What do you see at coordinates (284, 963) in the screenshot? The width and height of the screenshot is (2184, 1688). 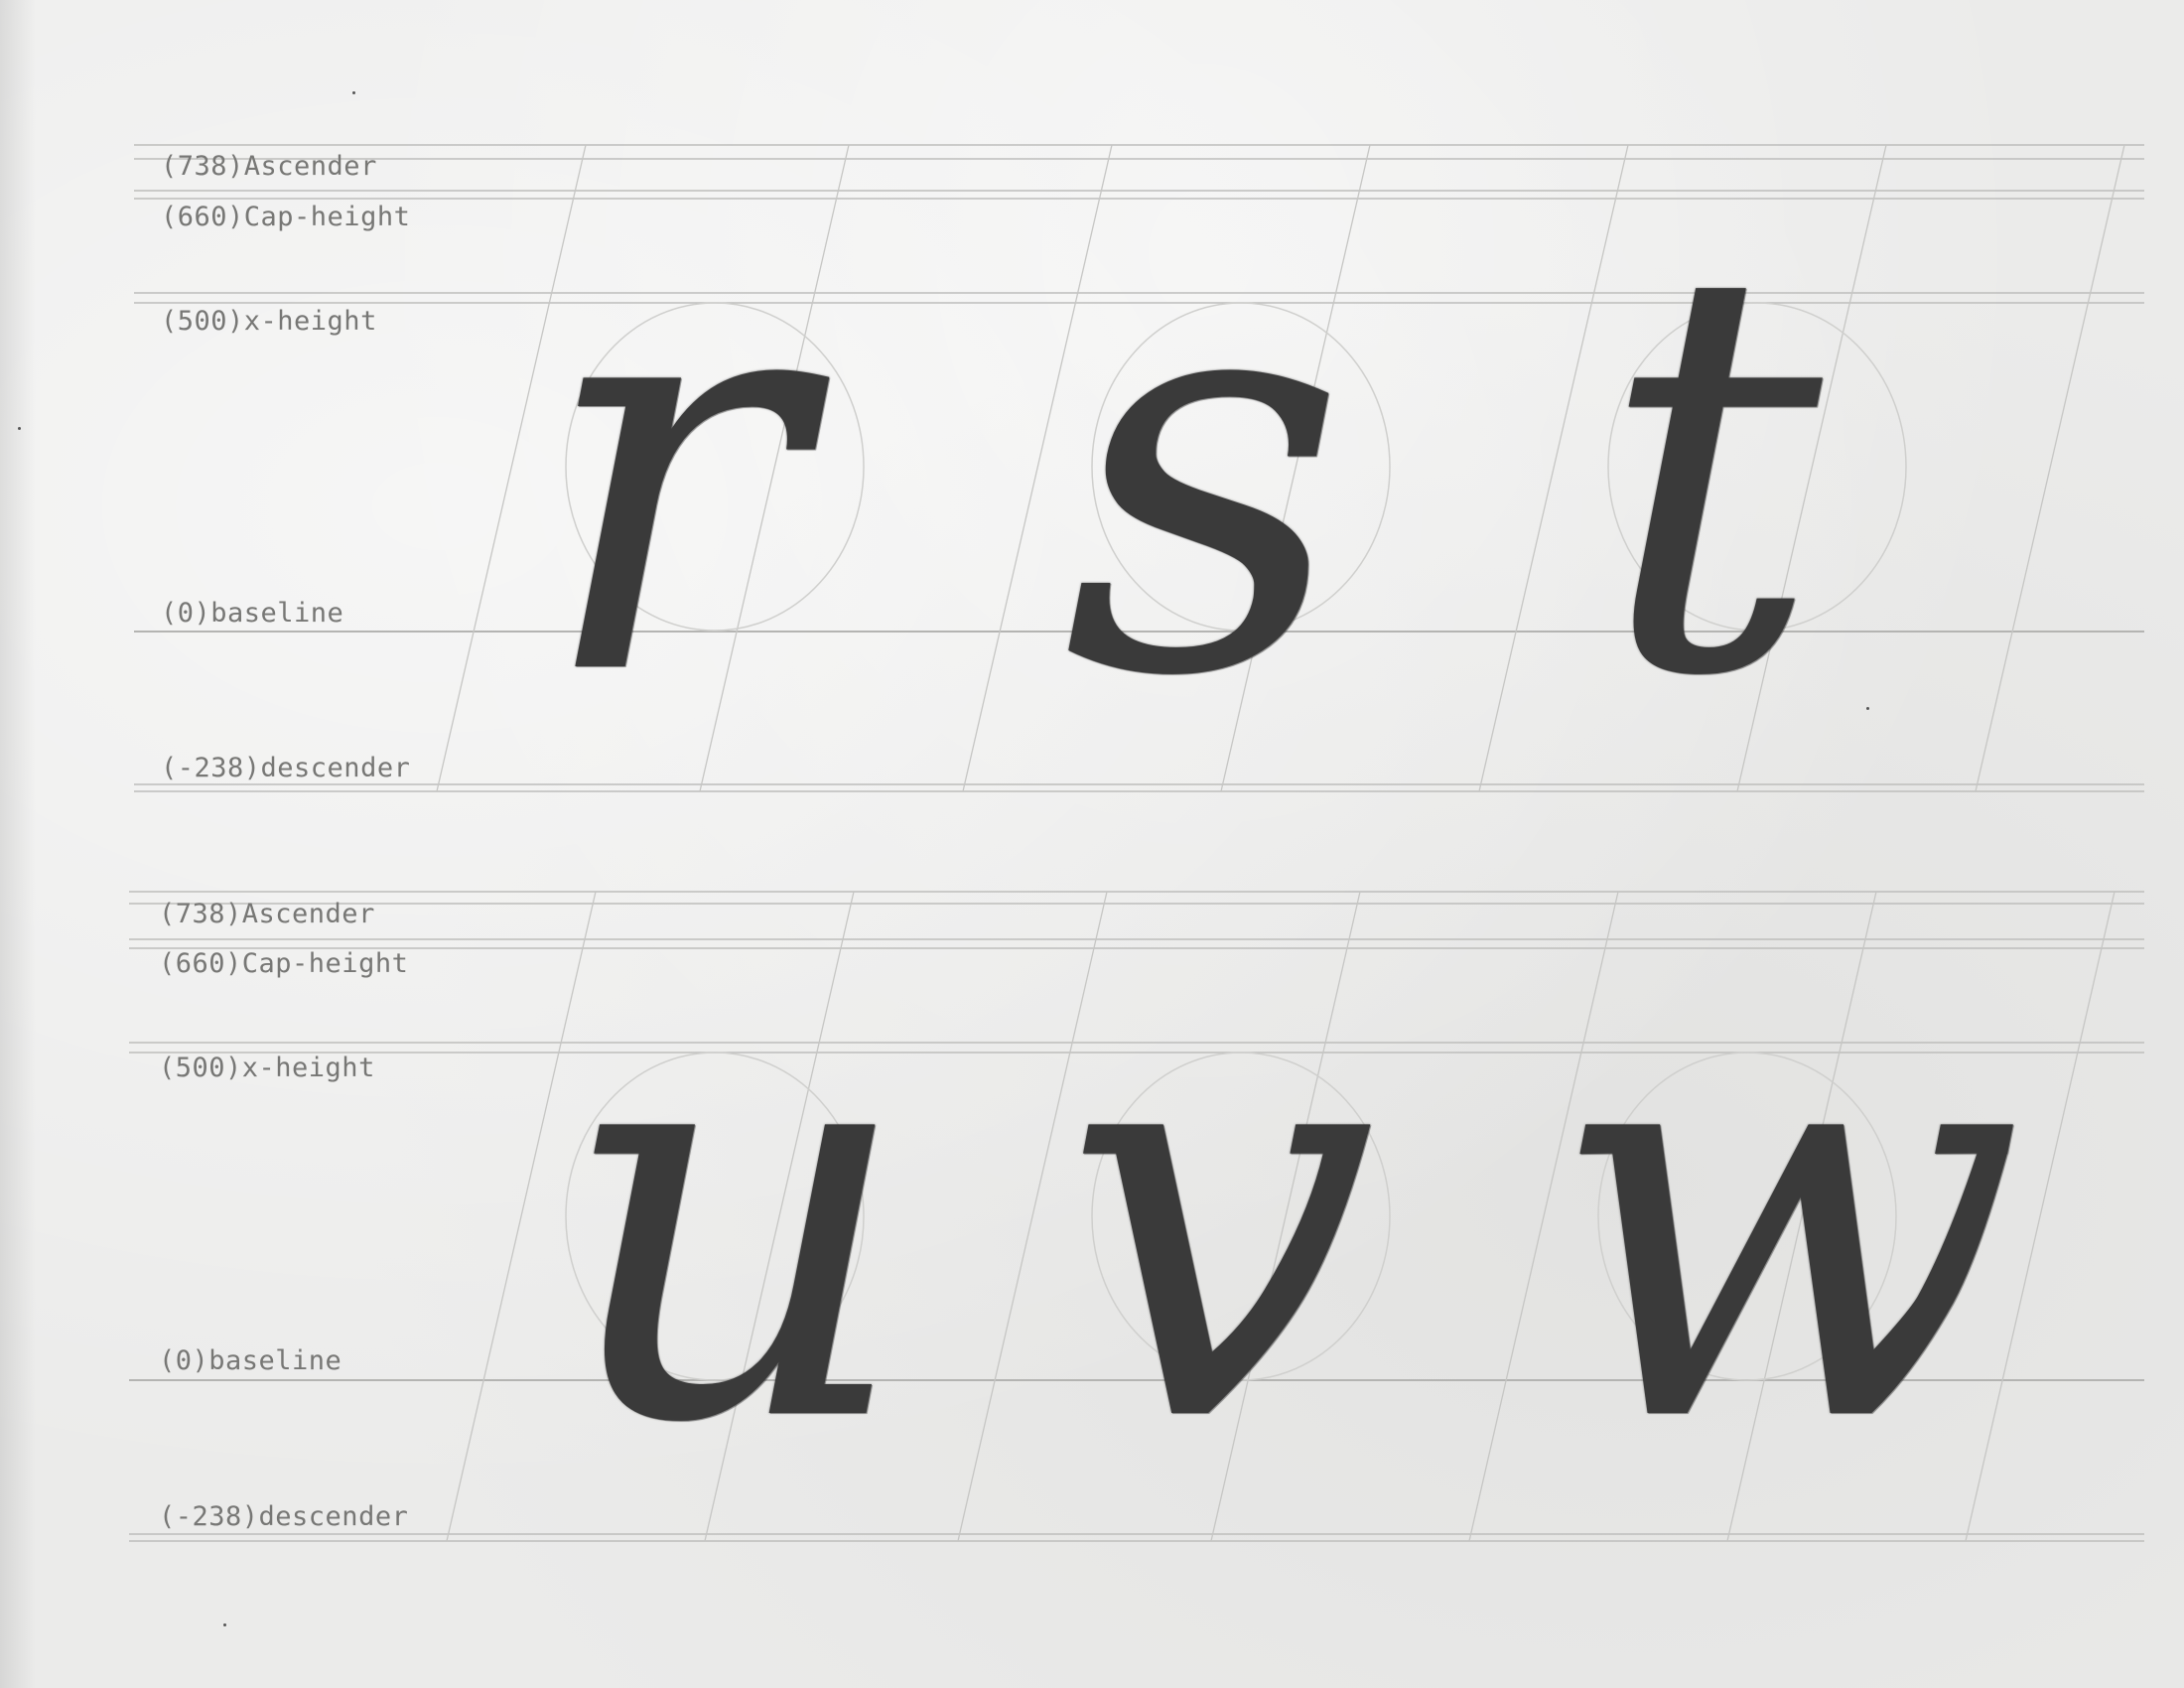 I see `bottom-cap-height-label: (660)Cap-height` at bounding box center [284, 963].